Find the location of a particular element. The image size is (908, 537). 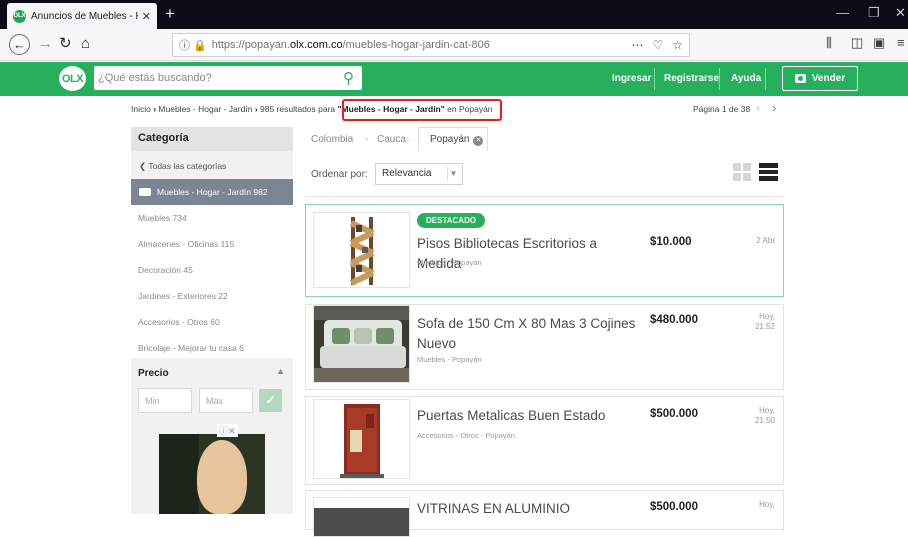

listing-date: Hoy, 21:50 is located at coordinates (765, 416).